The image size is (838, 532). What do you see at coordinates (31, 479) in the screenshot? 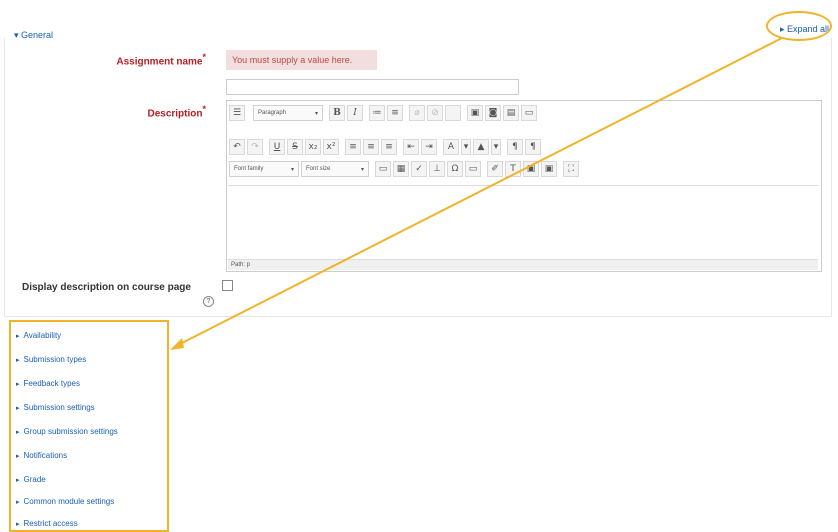
I see `section-grade: ▸ Grade` at bounding box center [31, 479].